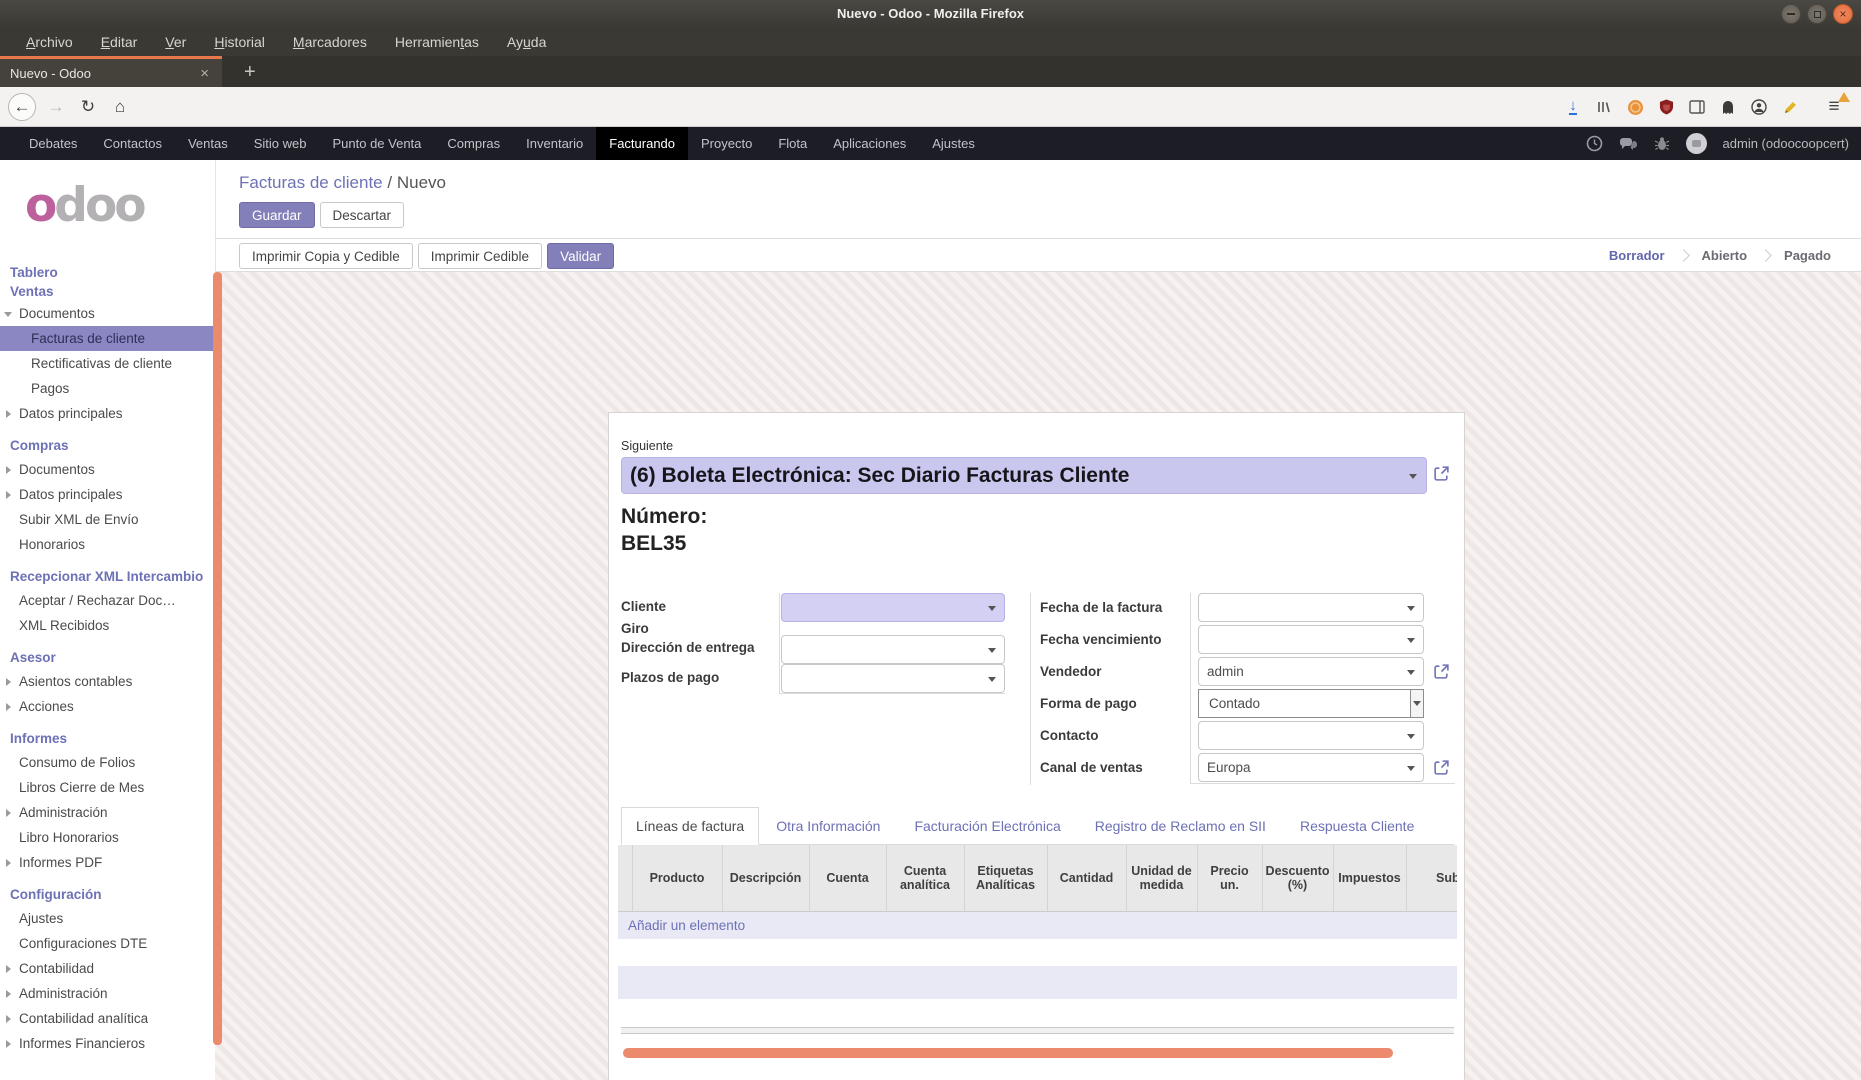  Describe the element at coordinates (893, 607) in the screenshot. I see `field-cliente-input` at that location.